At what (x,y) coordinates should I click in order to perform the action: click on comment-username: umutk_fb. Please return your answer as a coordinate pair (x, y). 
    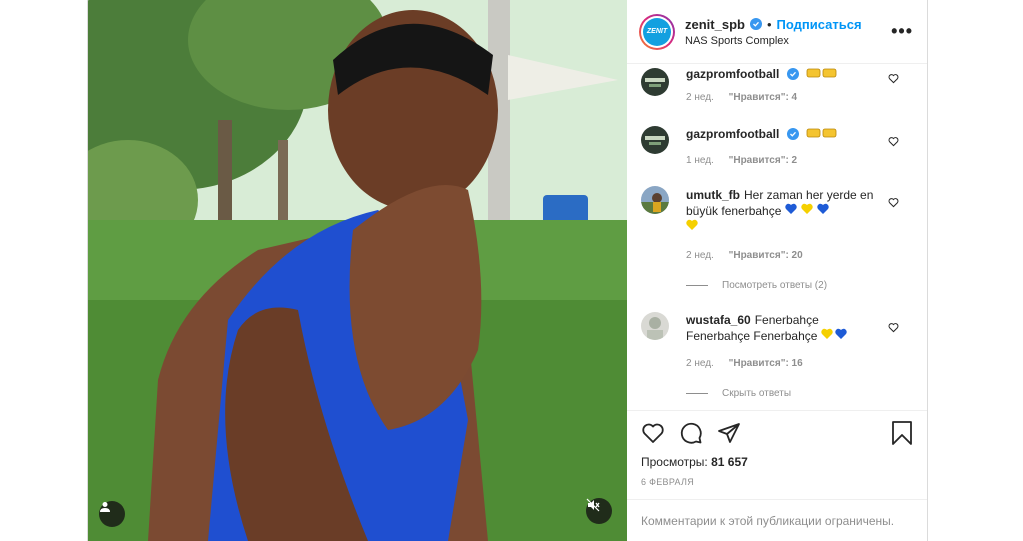
    Looking at the image, I should click on (713, 195).